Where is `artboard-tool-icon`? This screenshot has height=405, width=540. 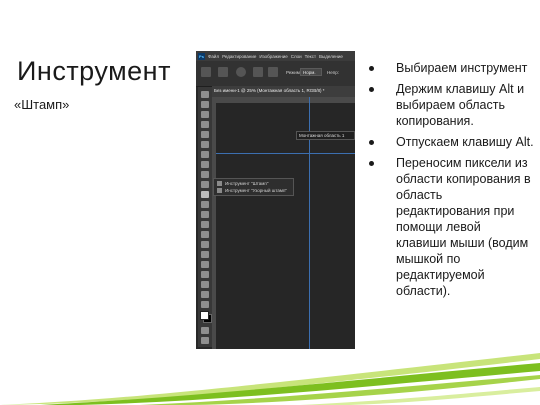
artboard-tool-icon is located at coordinates (205, 104).